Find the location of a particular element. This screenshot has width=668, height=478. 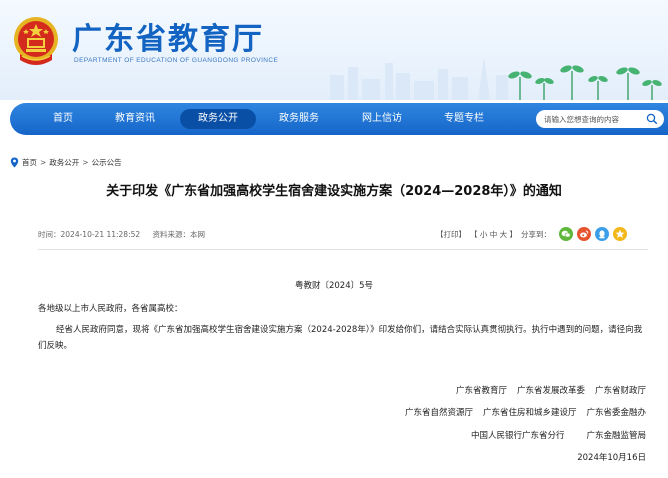

sprout-decoration is located at coordinates (585, 82).